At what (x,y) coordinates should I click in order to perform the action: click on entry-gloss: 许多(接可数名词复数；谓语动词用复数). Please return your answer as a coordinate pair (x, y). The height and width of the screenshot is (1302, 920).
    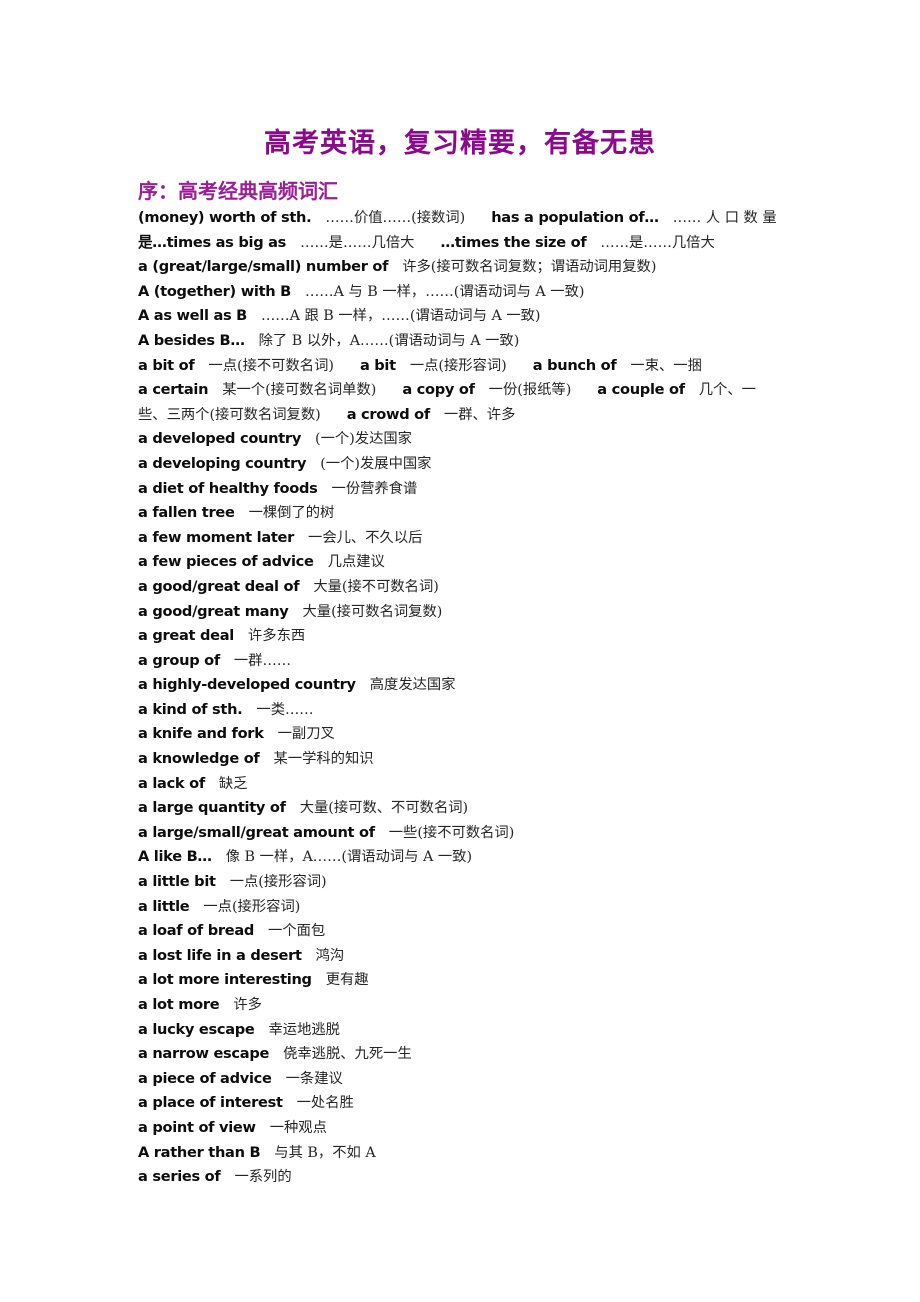
    Looking at the image, I should click on (529, 267).